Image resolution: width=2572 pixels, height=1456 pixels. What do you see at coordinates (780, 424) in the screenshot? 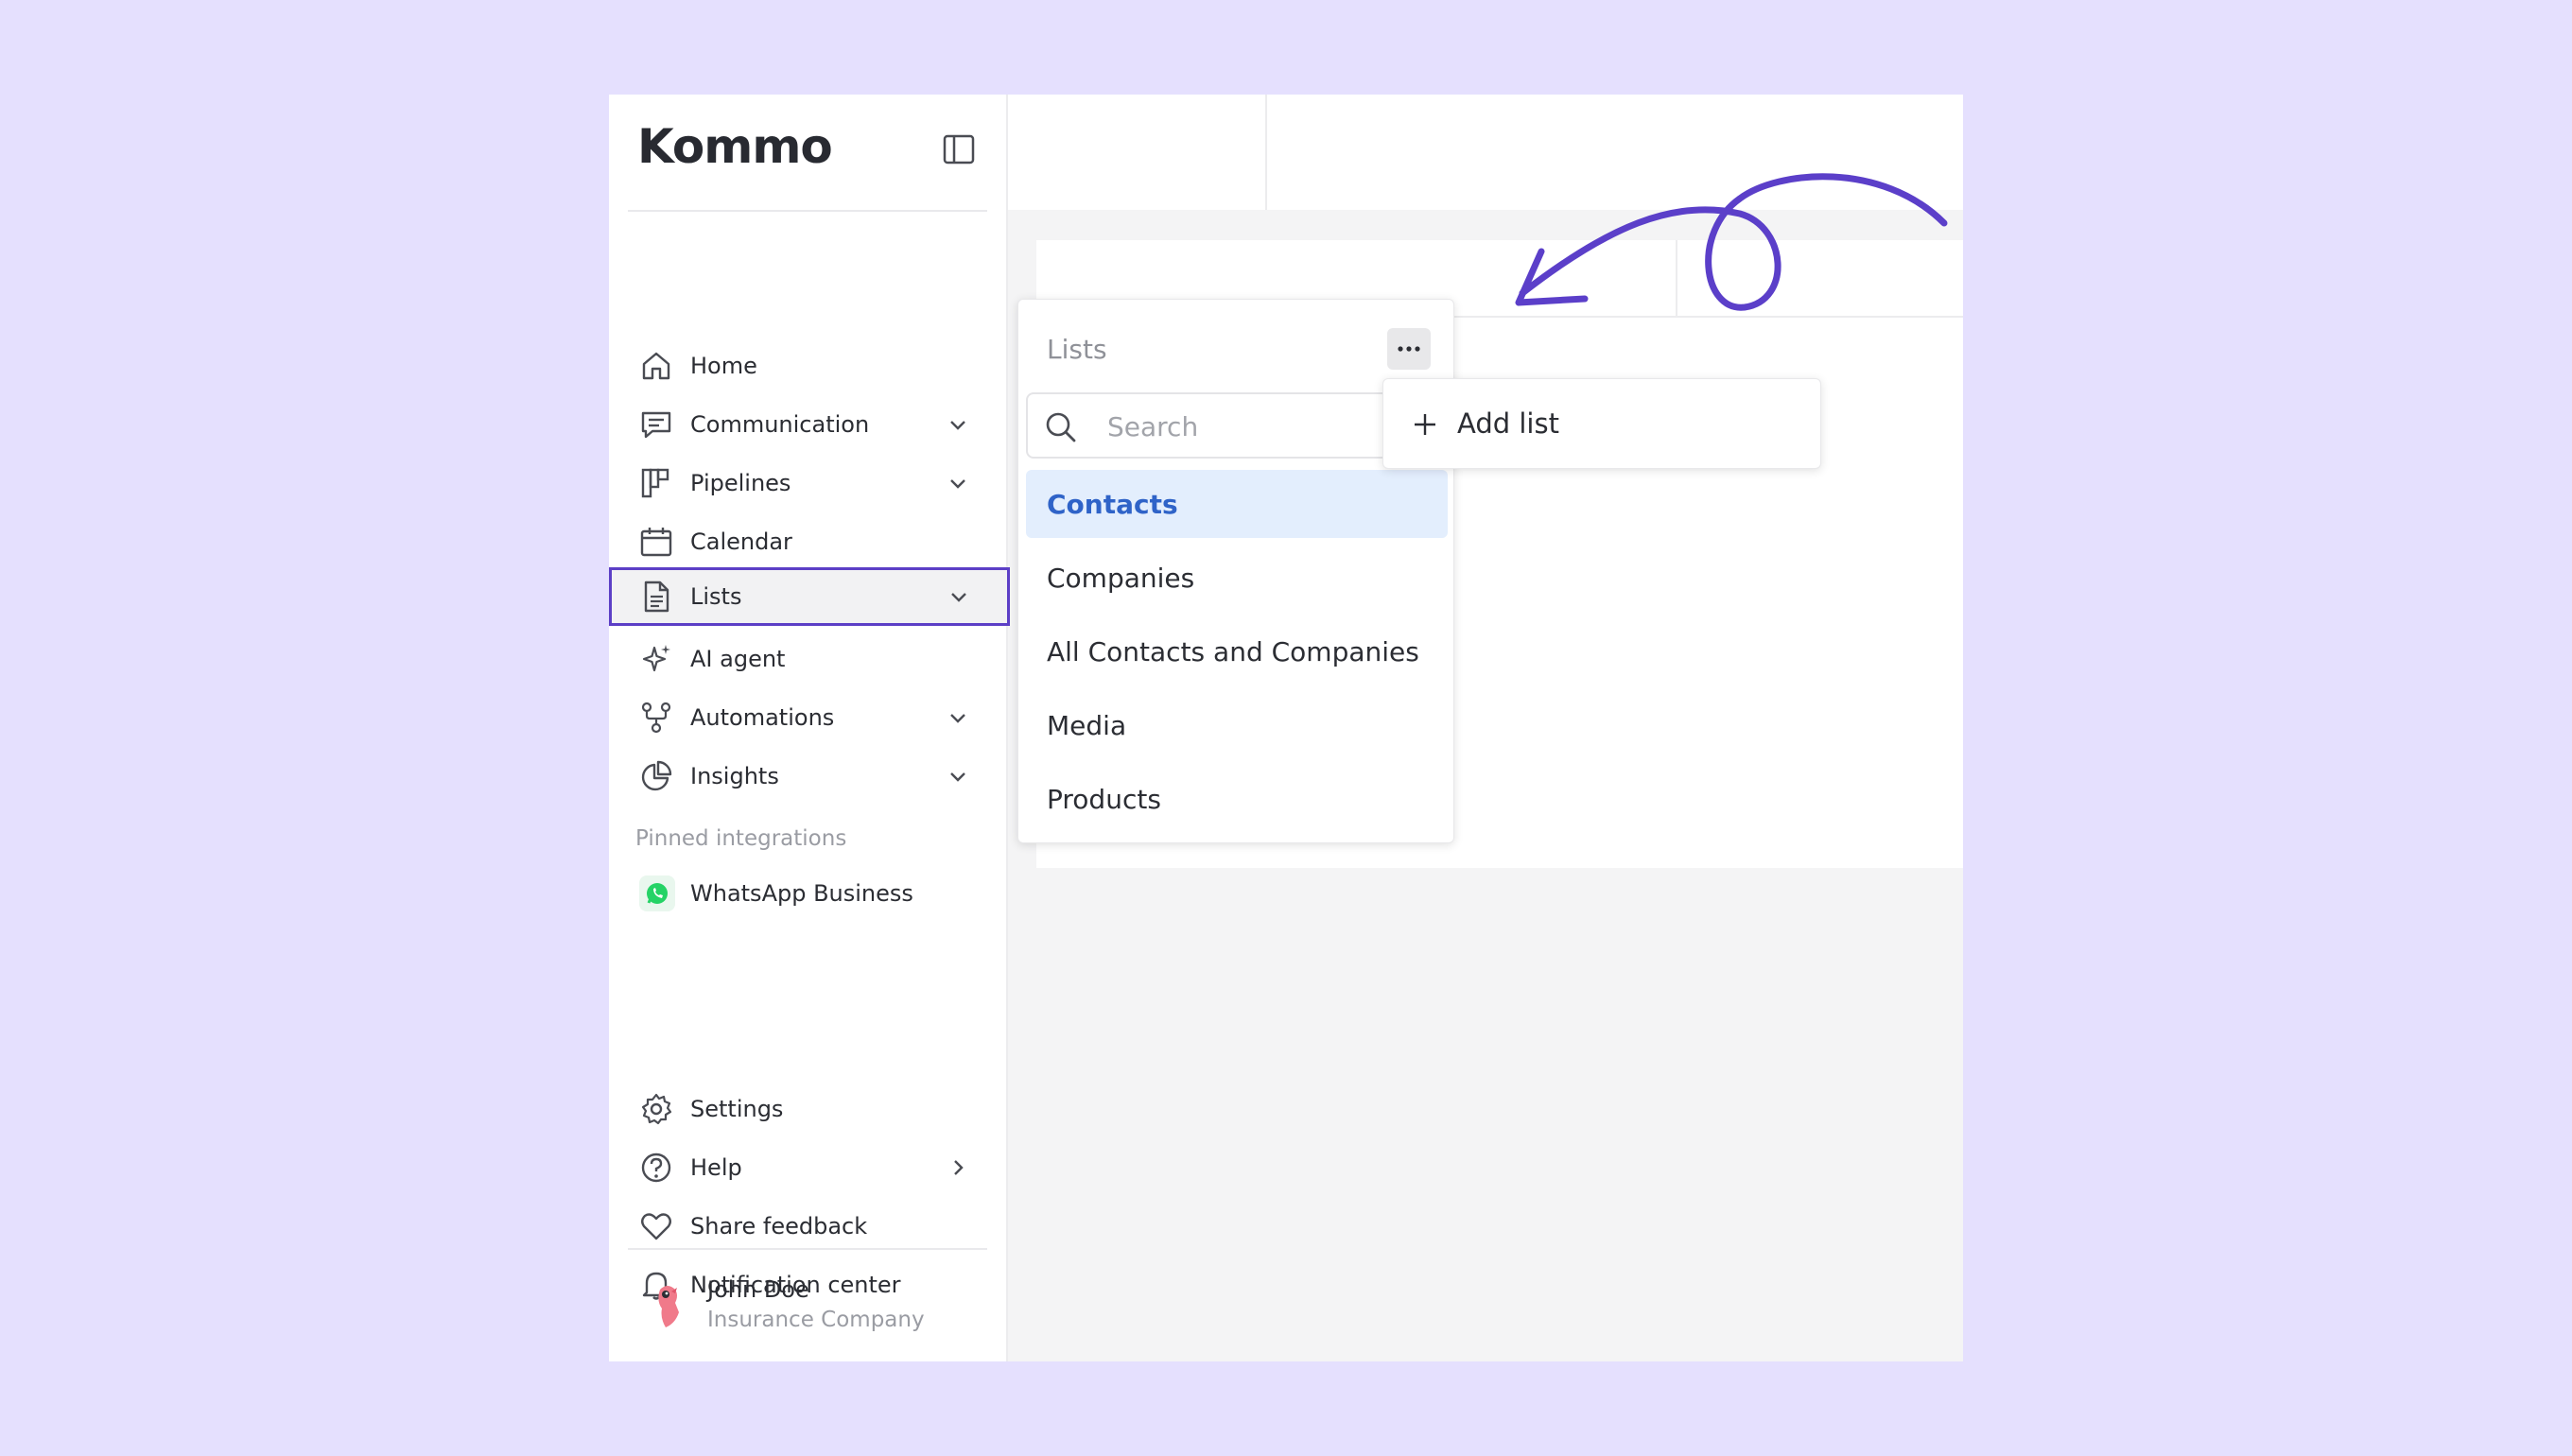
I see `sidebar-item-label: Communication` at bounding box center [780, 424].